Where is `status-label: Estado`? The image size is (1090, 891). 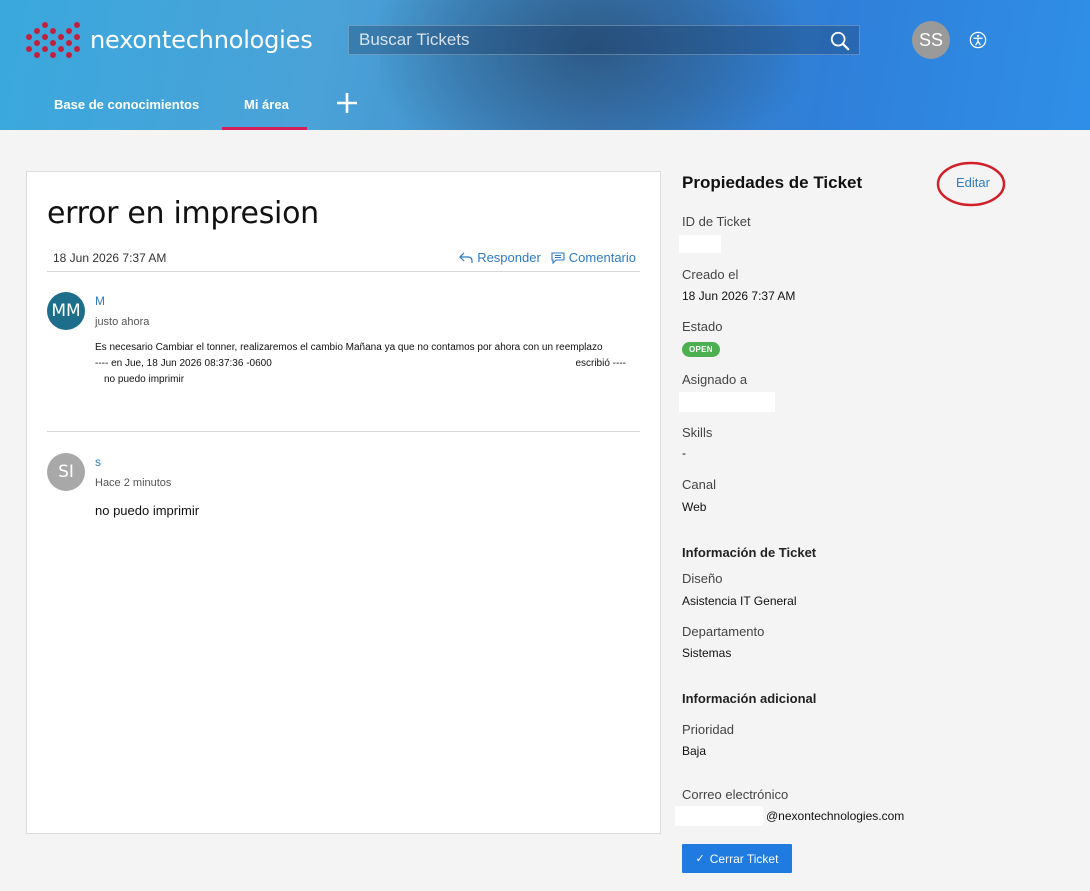 status-label: Estado is located at coordinates (702, 326).